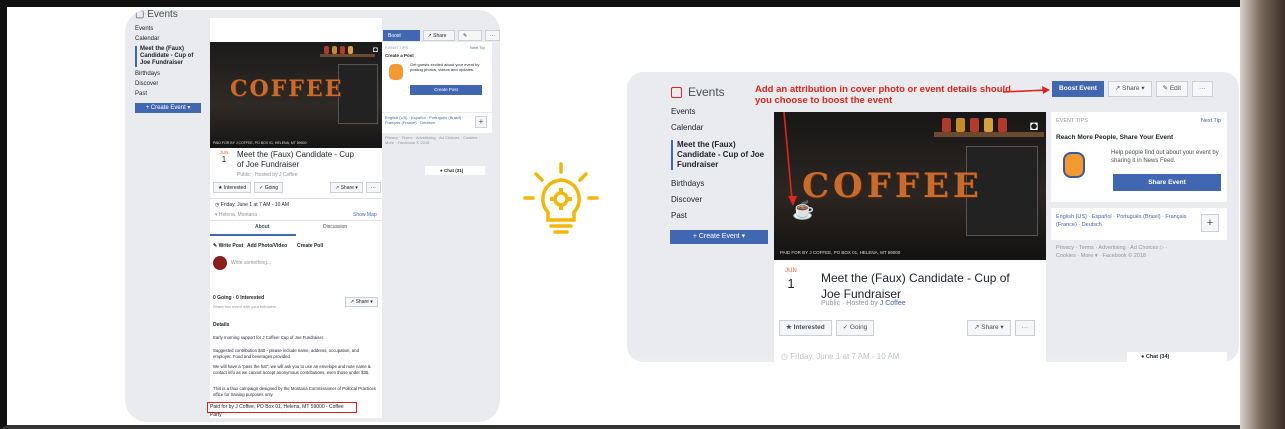 The width and height of the screenshot is (1285, 429). I want to click on shelf, so click(347, 55).